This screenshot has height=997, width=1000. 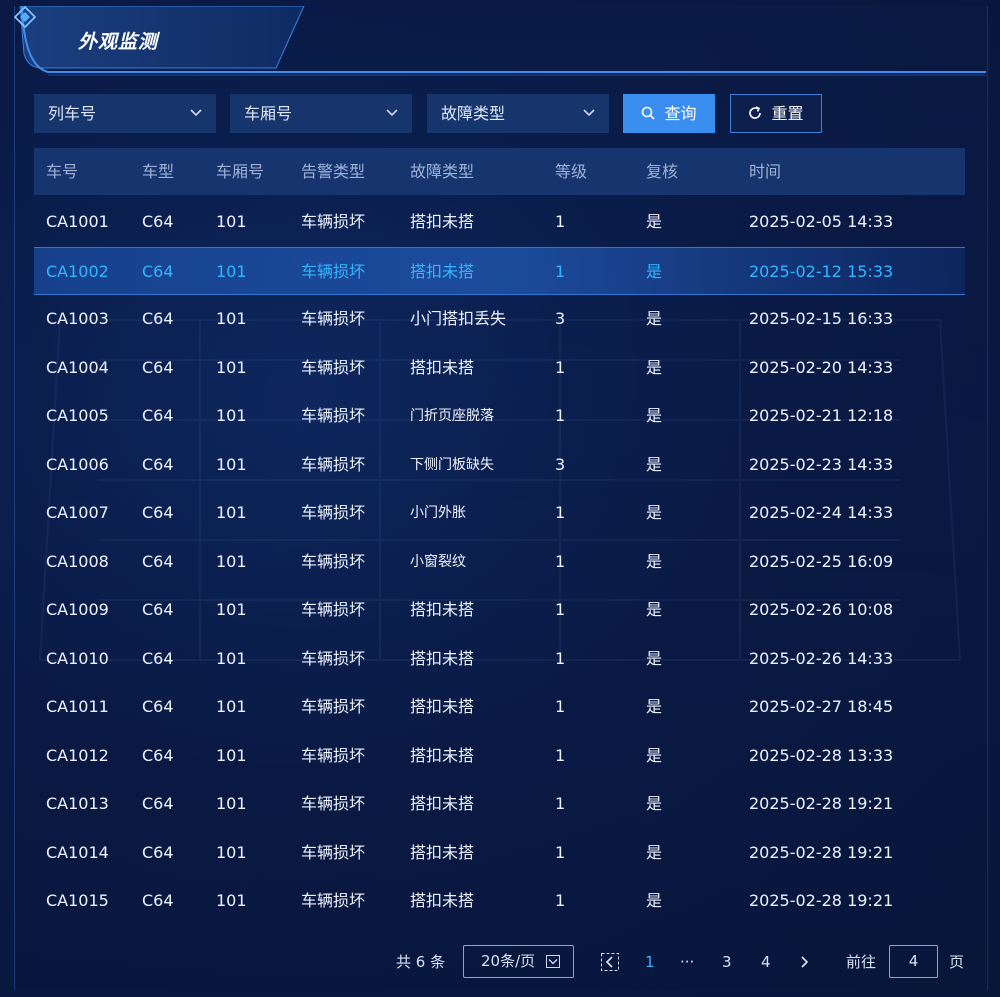 What do you see at coordinates (499, 853) in the screenshot?
I see `table-row: CA1014 C64 101 车辆损坏 搭扣未搭 1 是 2025-02-28 19:21` at bounding box center [499, 853].